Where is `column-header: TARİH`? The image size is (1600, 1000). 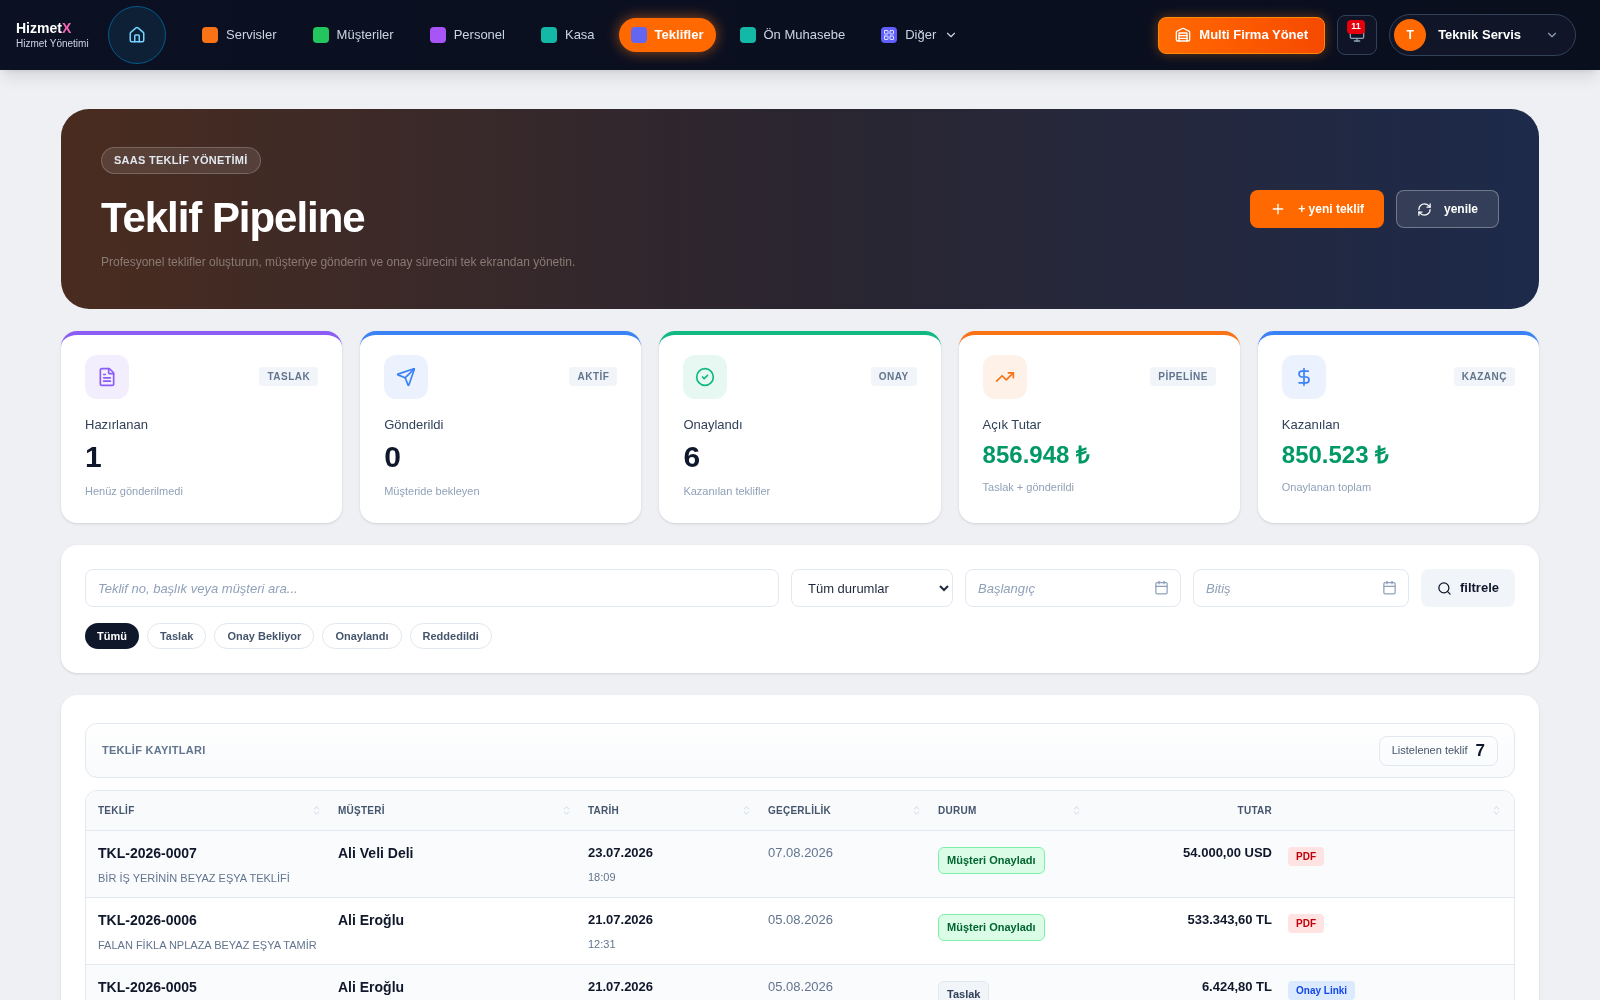 column-header: TARİH is located at coordinates (604, 810).